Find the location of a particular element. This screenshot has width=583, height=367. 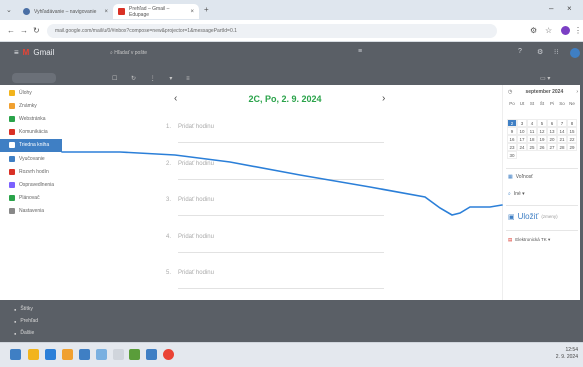

sidebar-item: Známky is located at coordinates (31, 105).